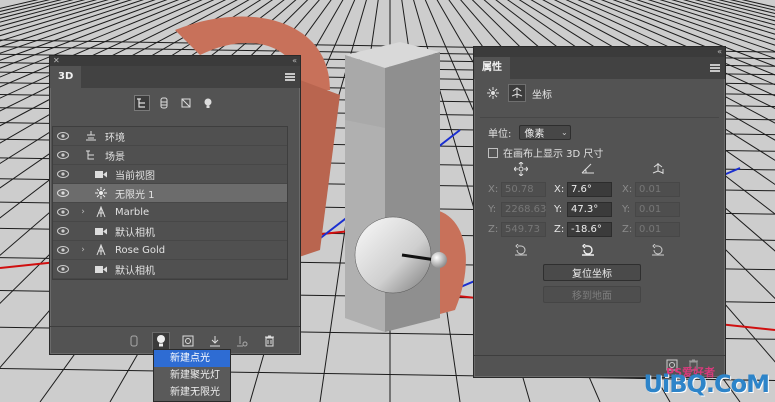 Image resolution: width=775 pixels, height=402 pixels. Describe the element at coordinates (599, 93) in the screenshot. I see `properties-mode-row: 坐标` at that location.